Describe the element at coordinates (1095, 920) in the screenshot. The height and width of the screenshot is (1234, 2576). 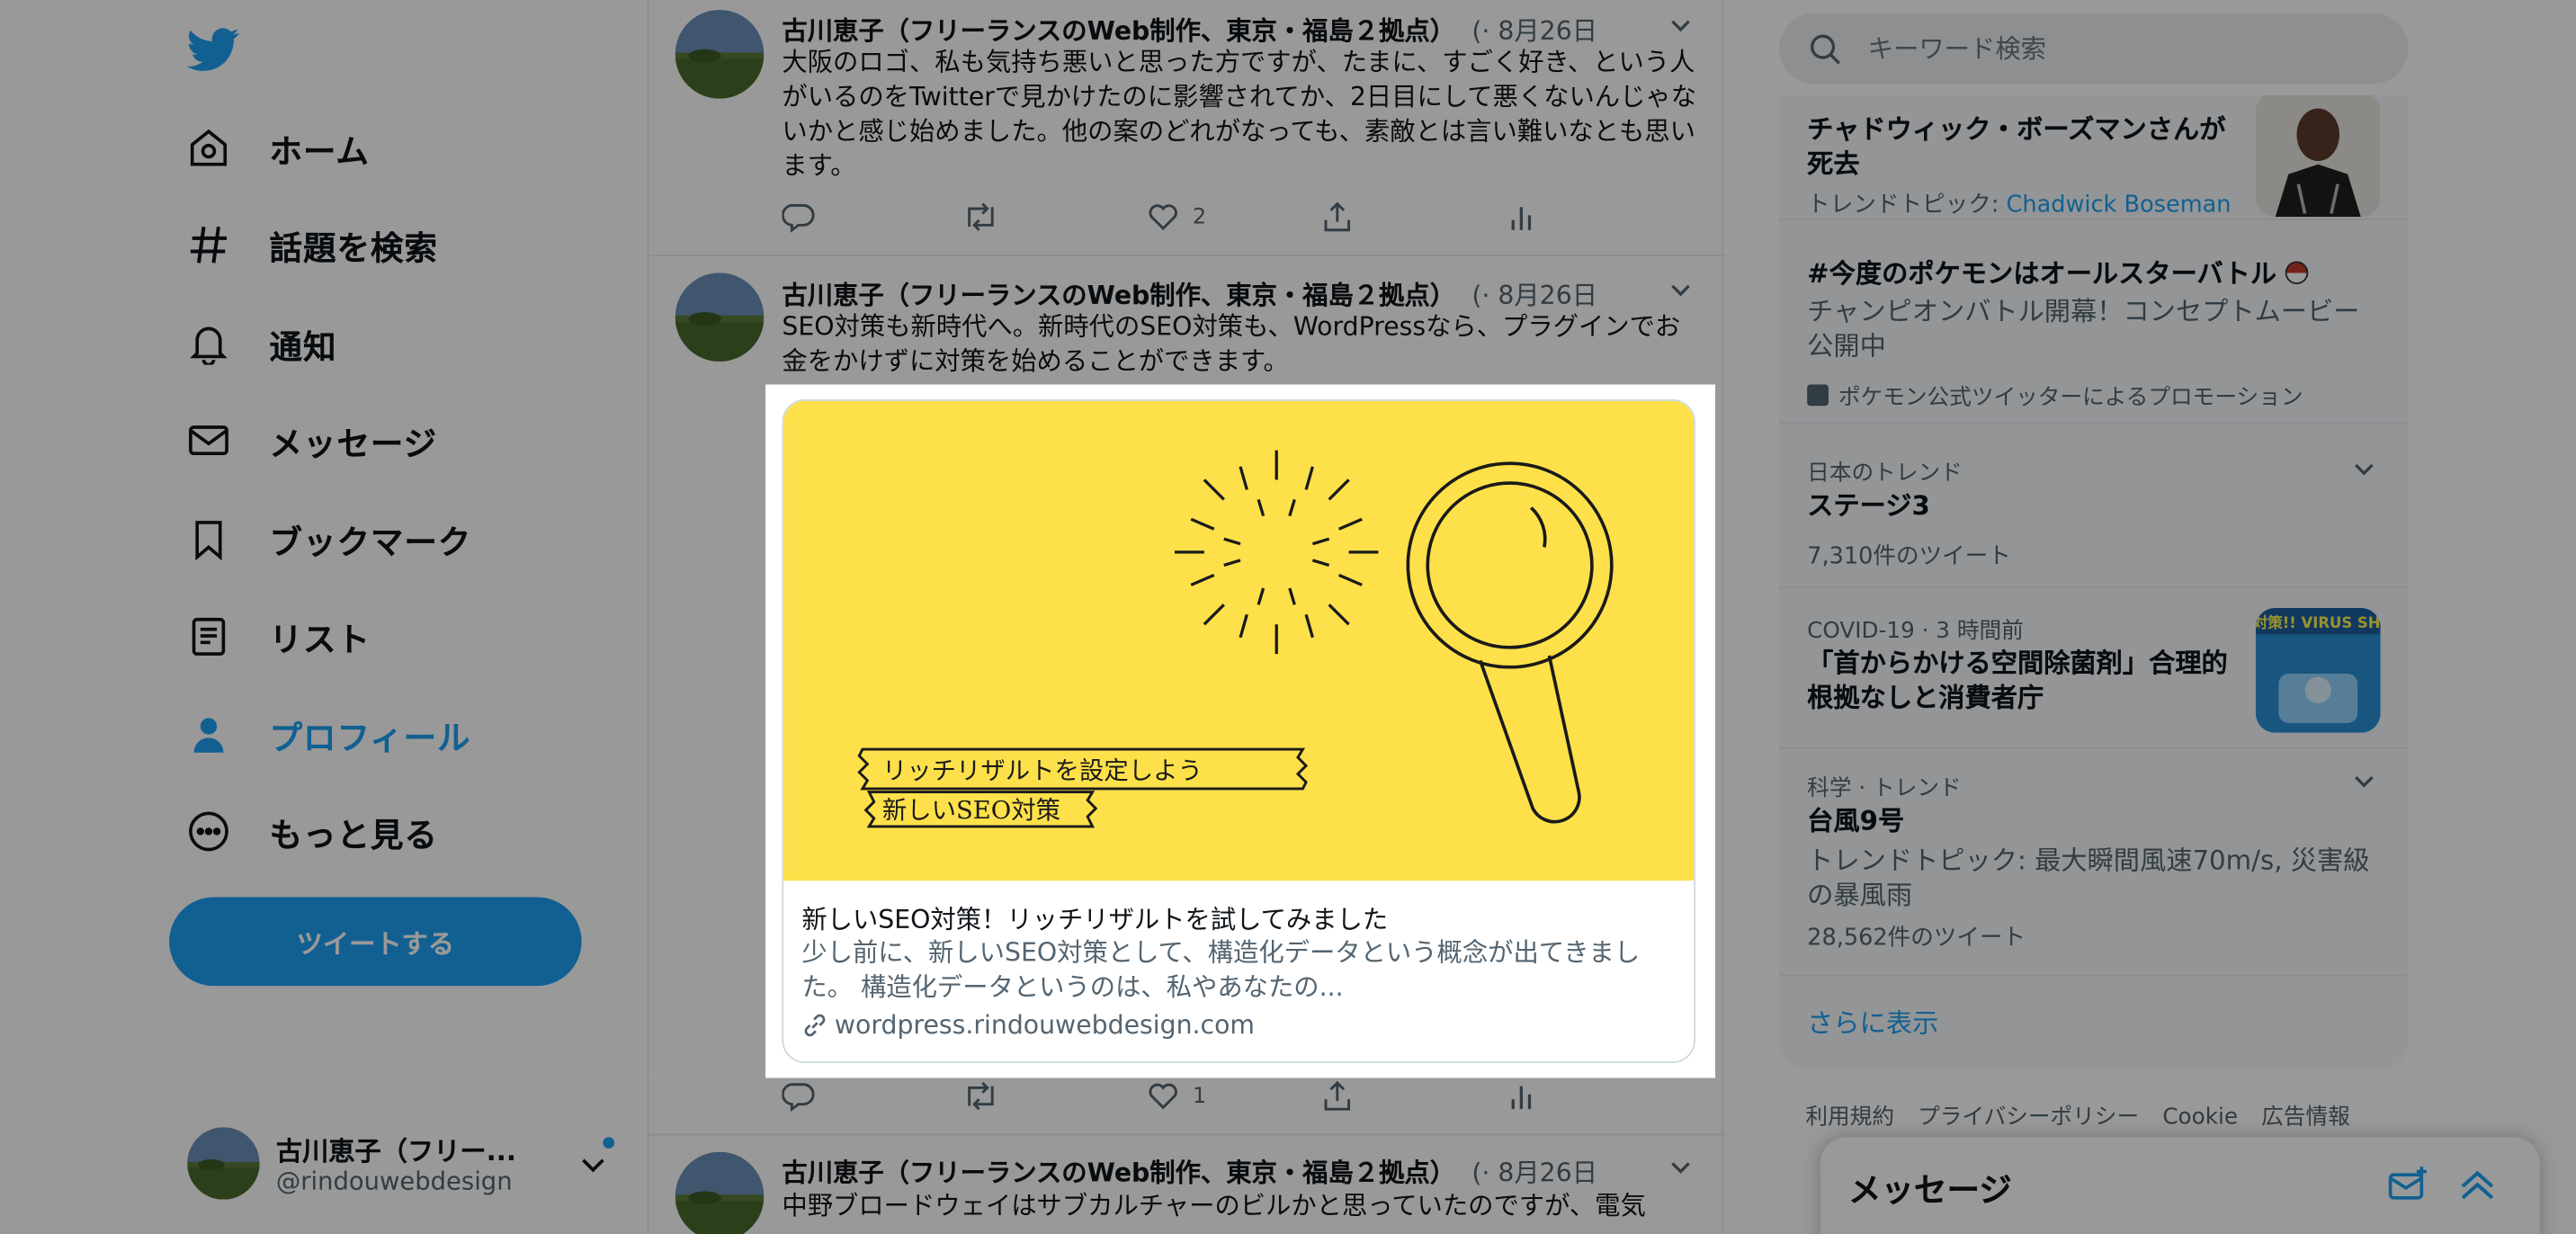
I see `card-title: 新しいSEO対策！リッチリザルトを試してみました` at that location.